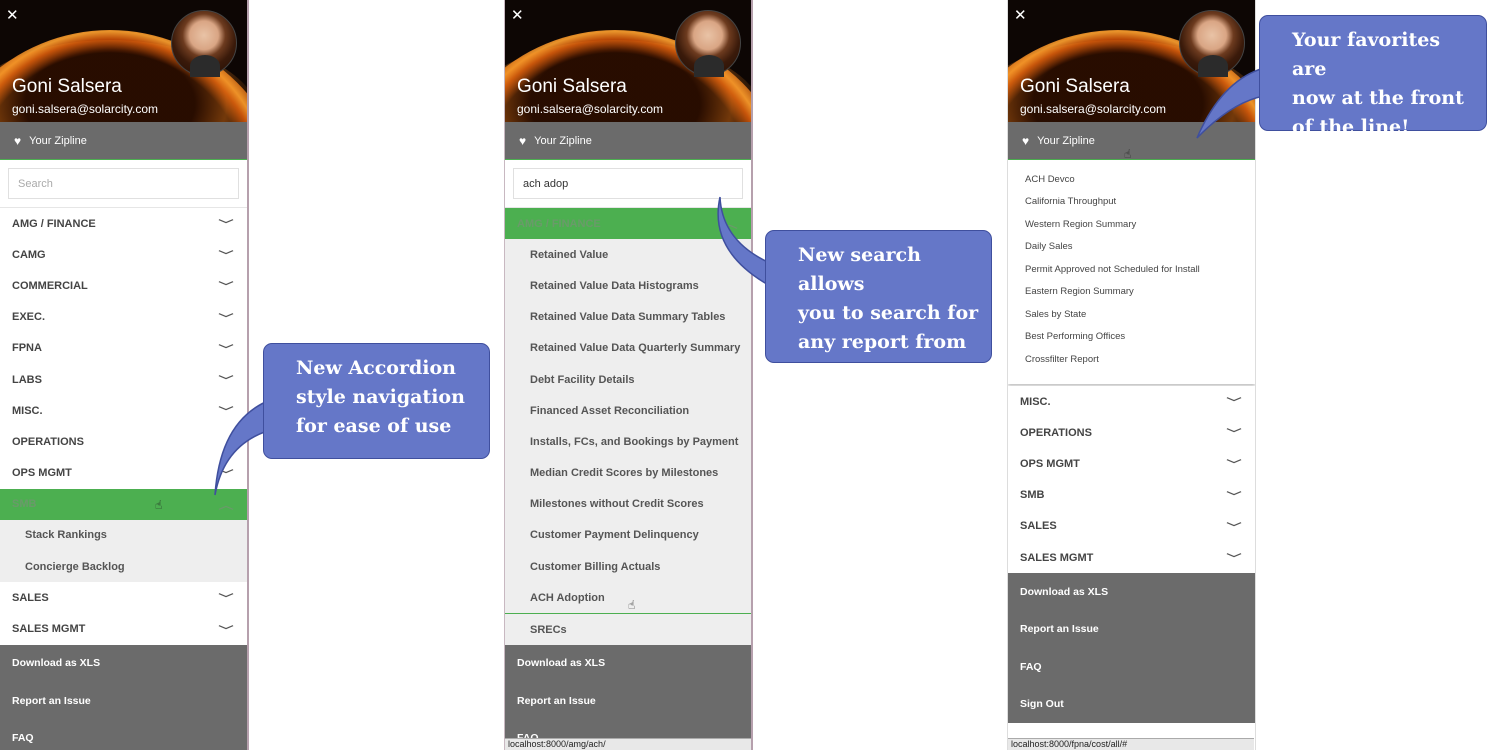 The image size is (1498, 750). Describe the element at coordinates (1131, 495) in the screenshot. I see `nav-item-smb: SMB ﹀` at that location.